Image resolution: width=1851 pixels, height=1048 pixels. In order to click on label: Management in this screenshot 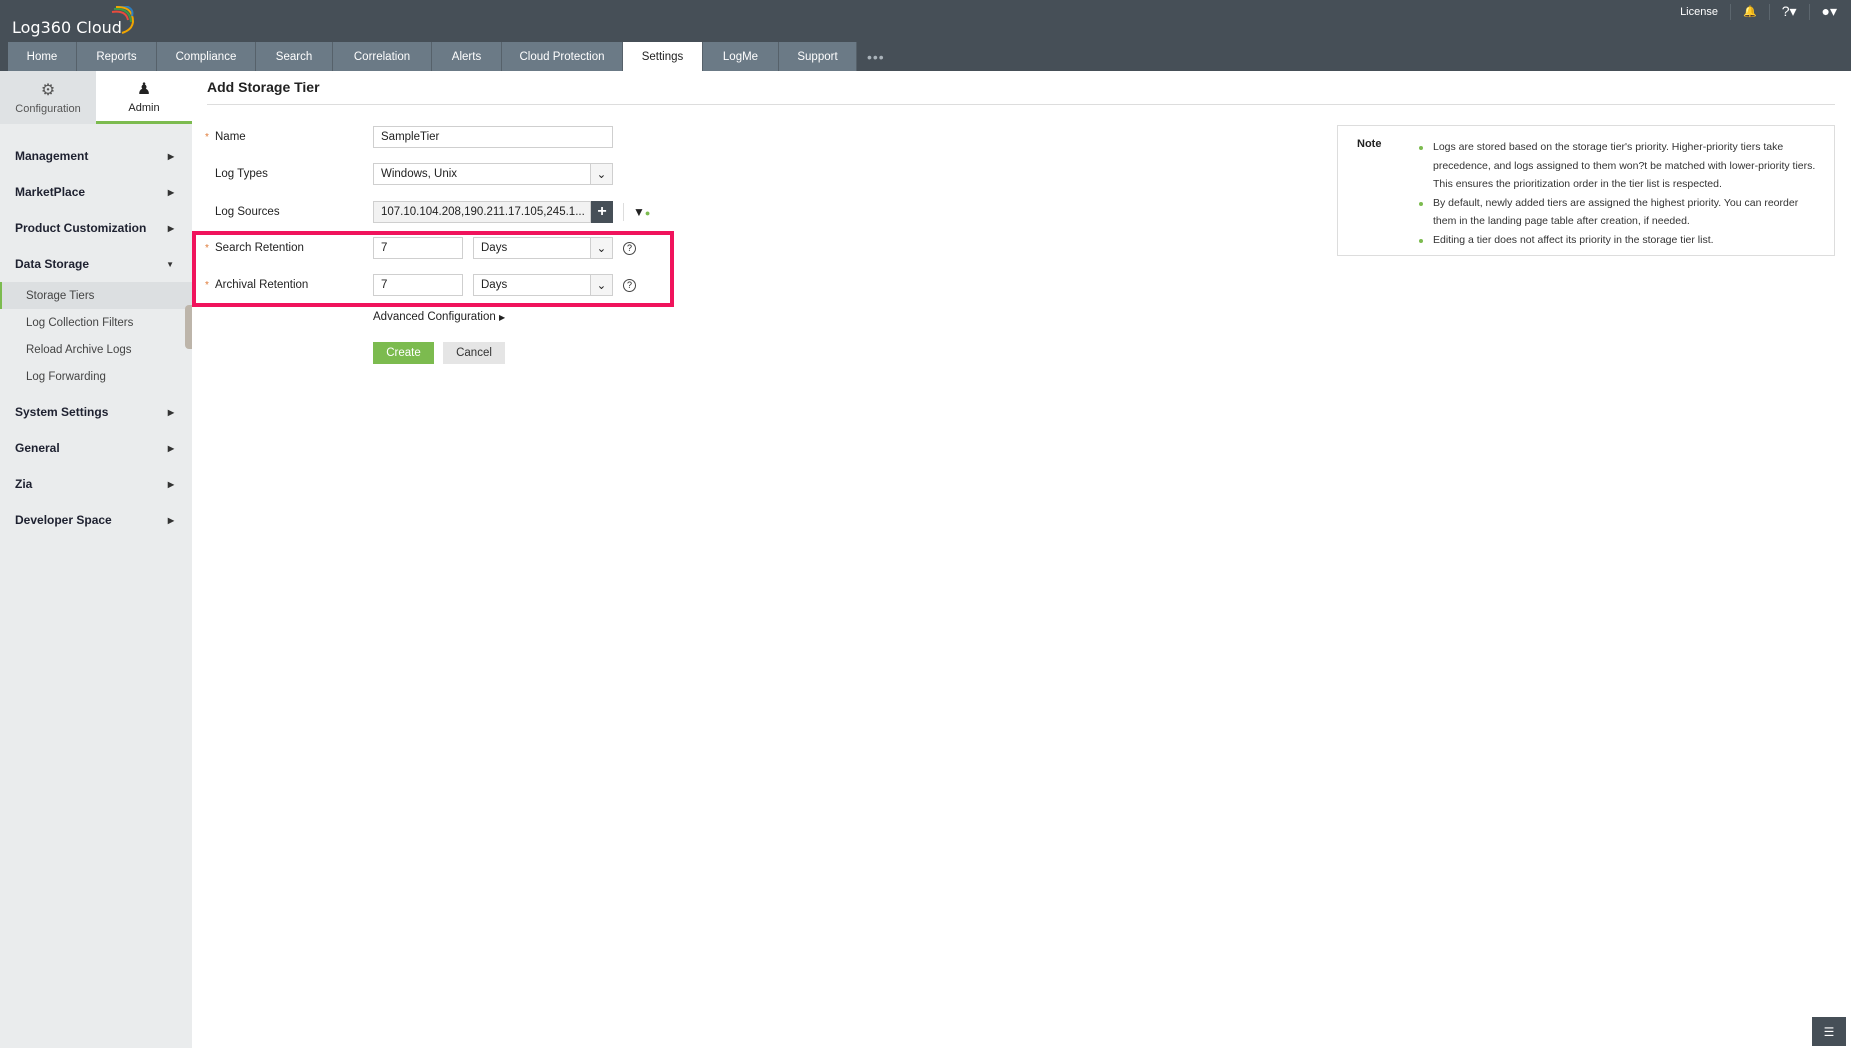, I will do `click(52, 156)`.